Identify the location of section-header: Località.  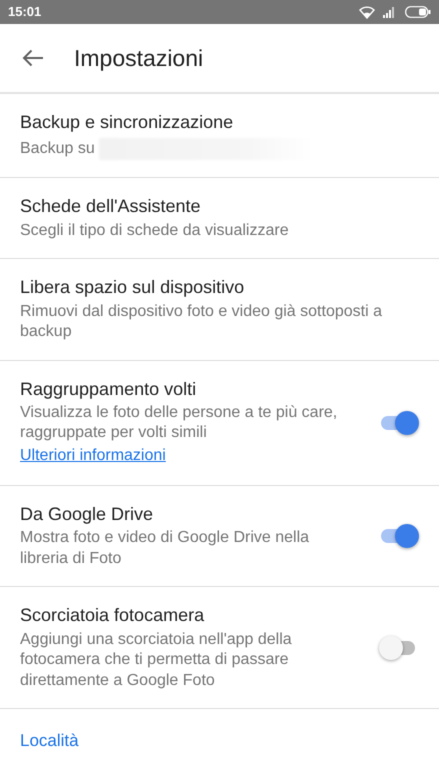
(49, 741).